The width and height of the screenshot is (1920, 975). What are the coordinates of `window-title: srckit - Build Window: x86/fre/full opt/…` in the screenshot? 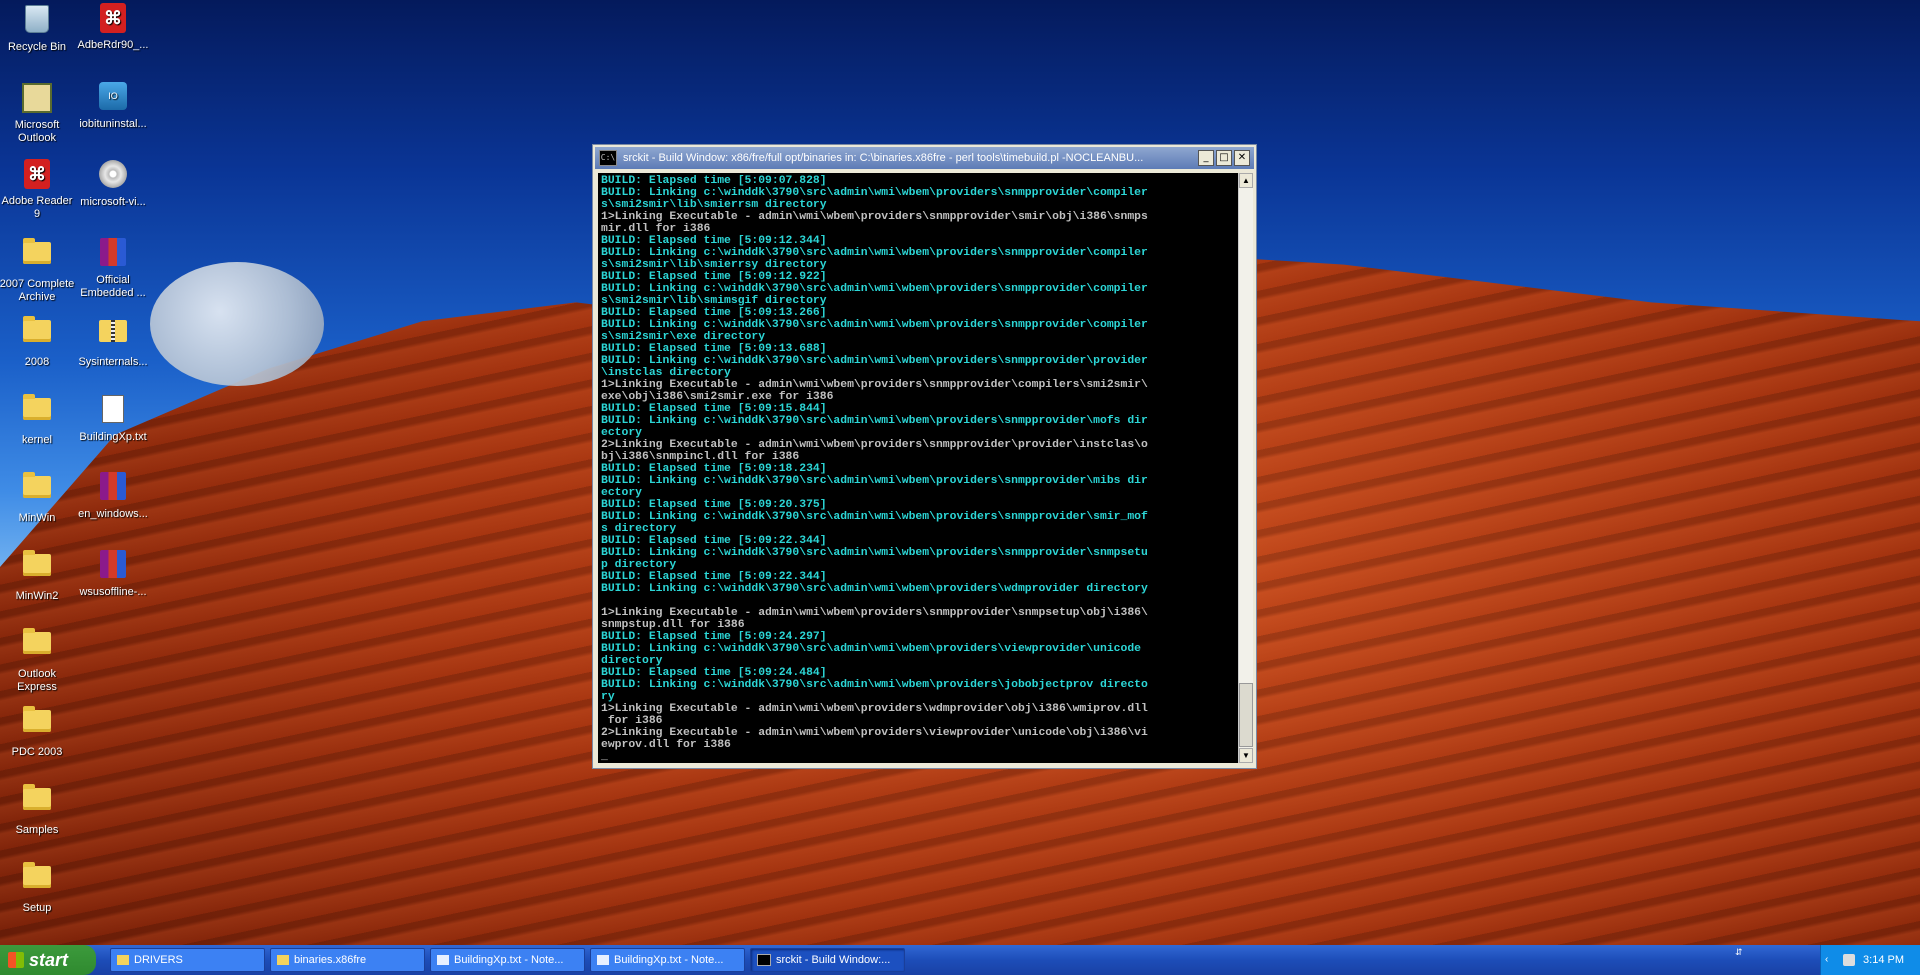 It's located at (883, 158).